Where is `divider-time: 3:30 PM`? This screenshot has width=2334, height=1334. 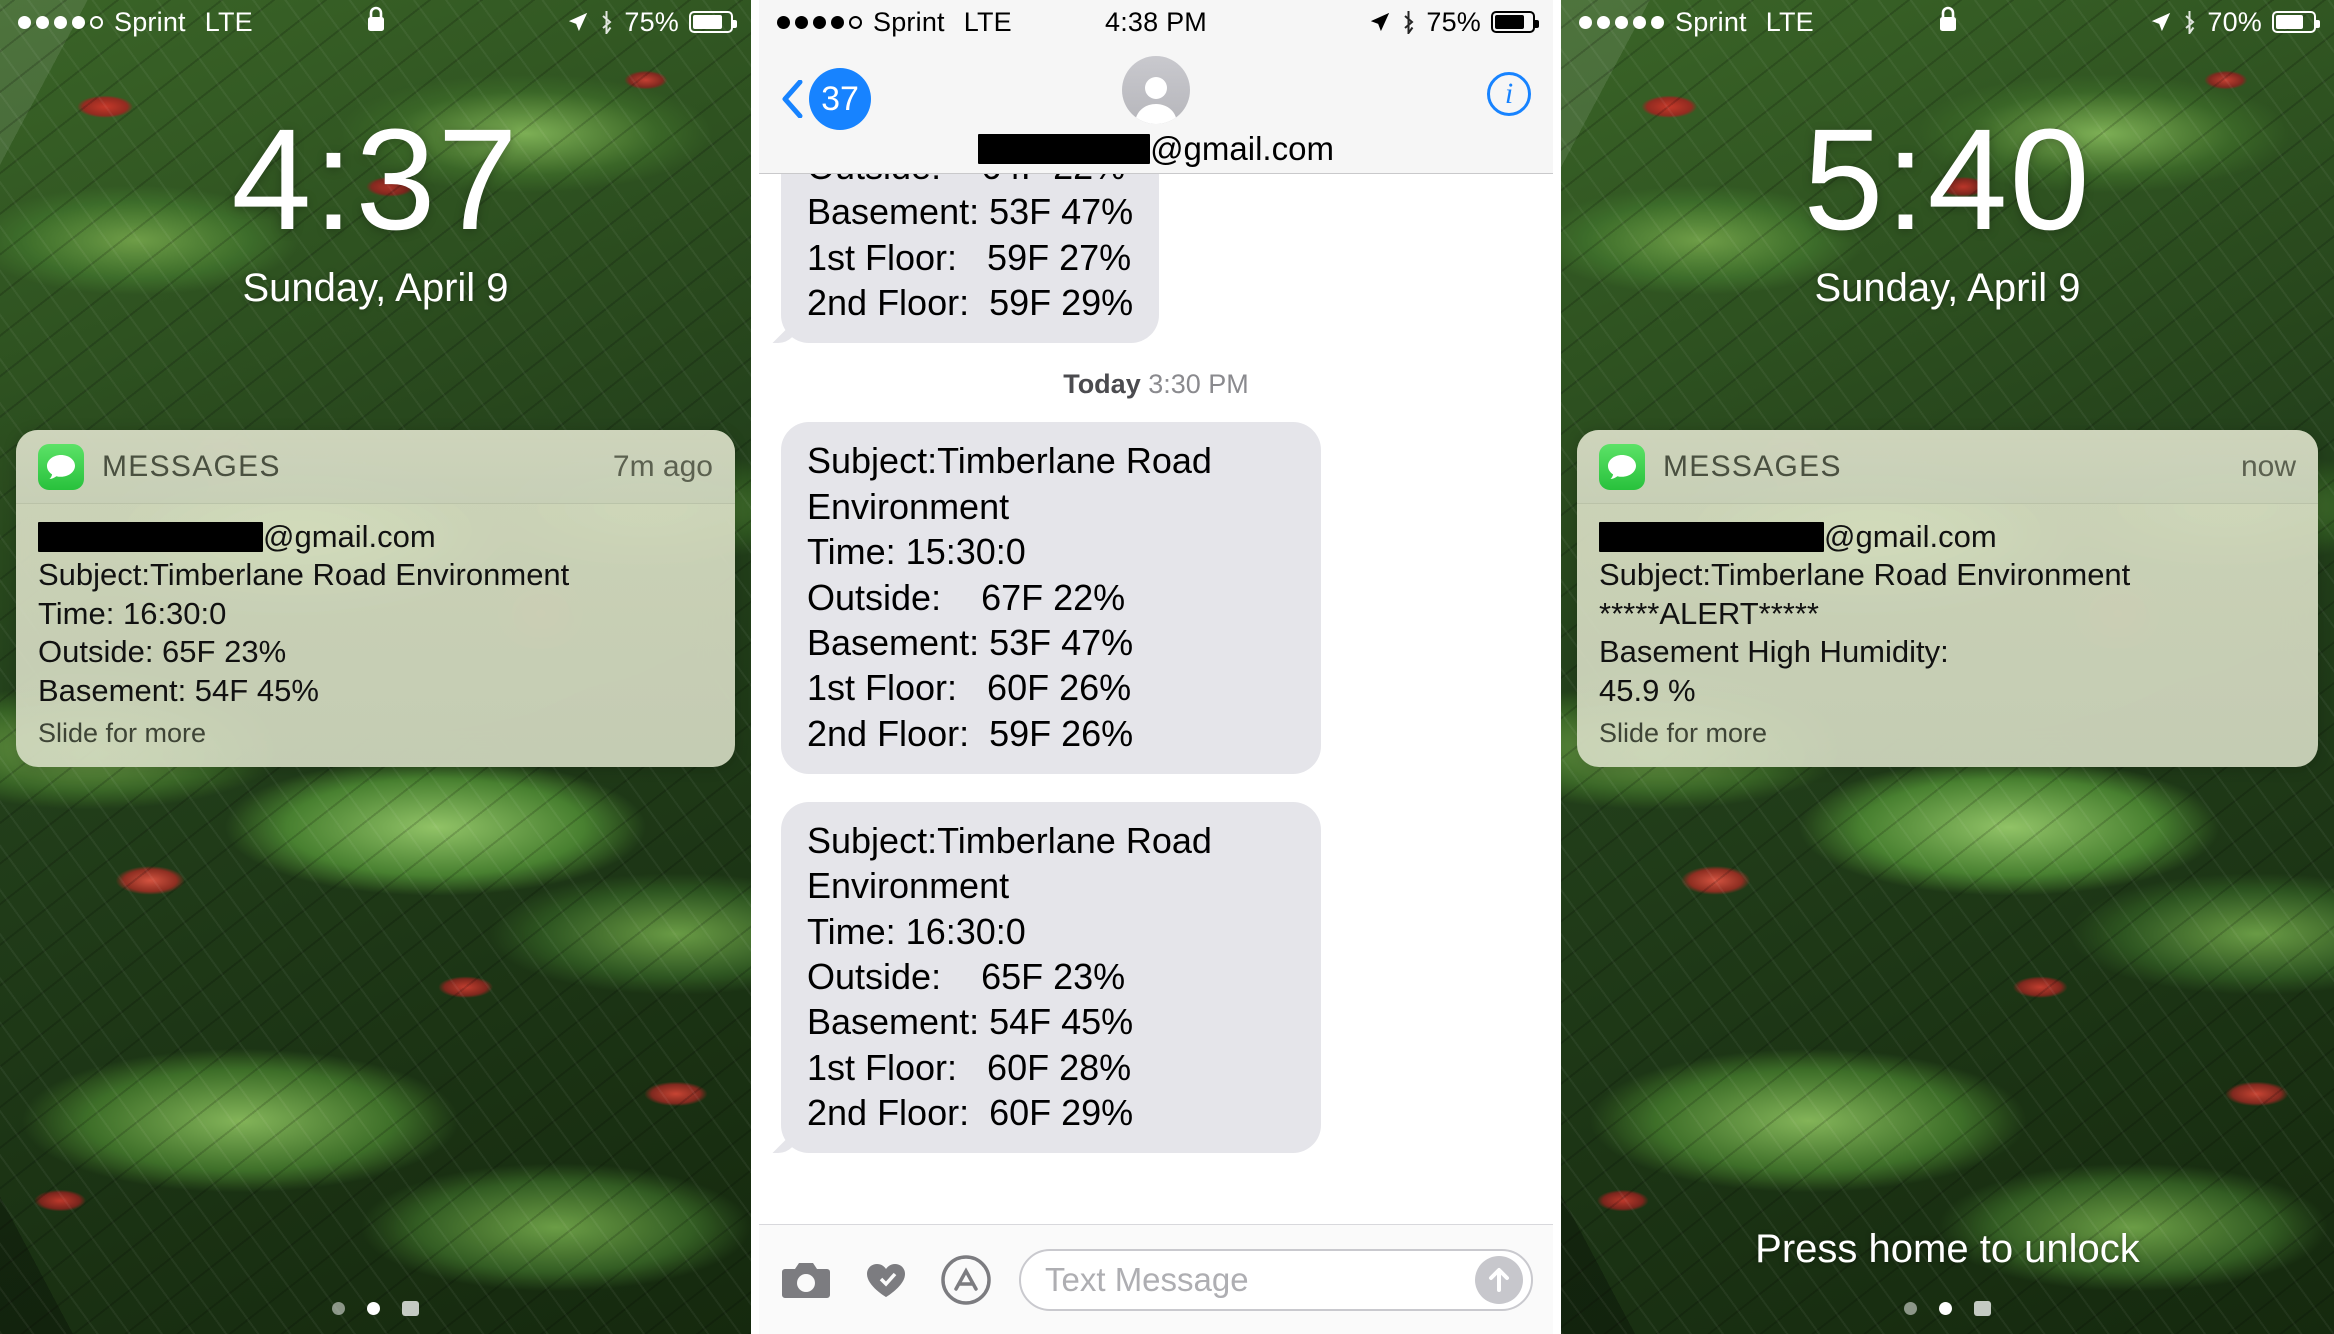
divider-time: 3:30 PM is located at coordinates (1198, 384).